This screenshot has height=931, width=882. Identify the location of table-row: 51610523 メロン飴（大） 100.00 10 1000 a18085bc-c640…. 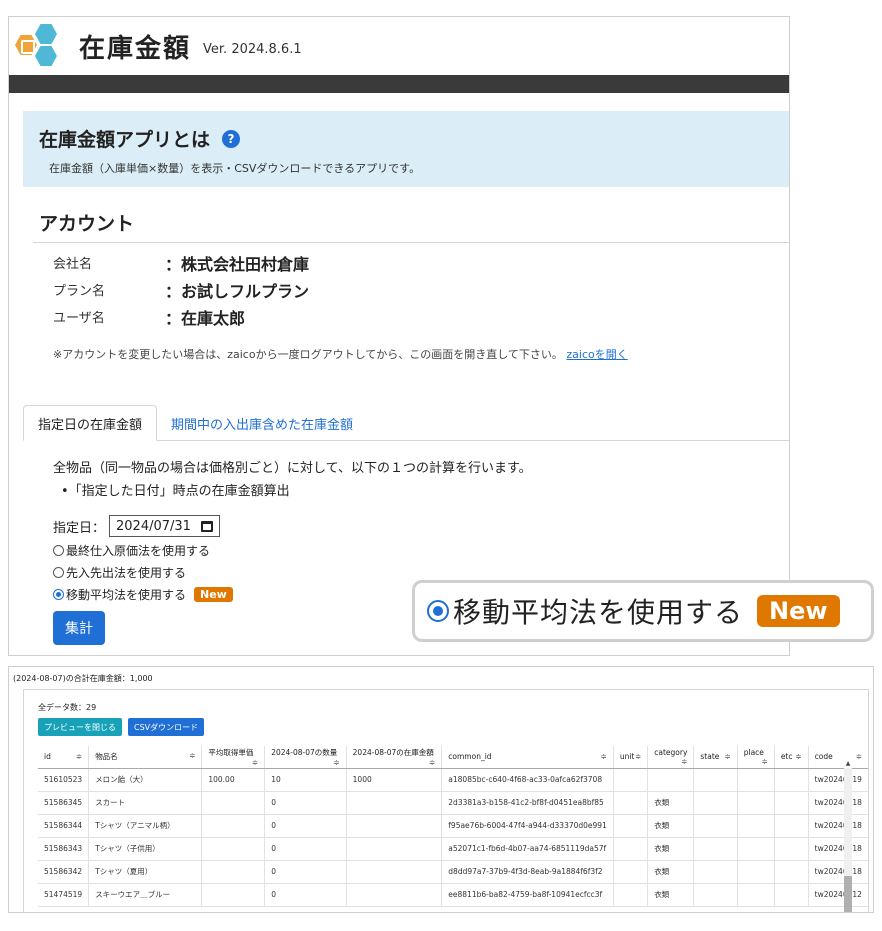
(453, 780).